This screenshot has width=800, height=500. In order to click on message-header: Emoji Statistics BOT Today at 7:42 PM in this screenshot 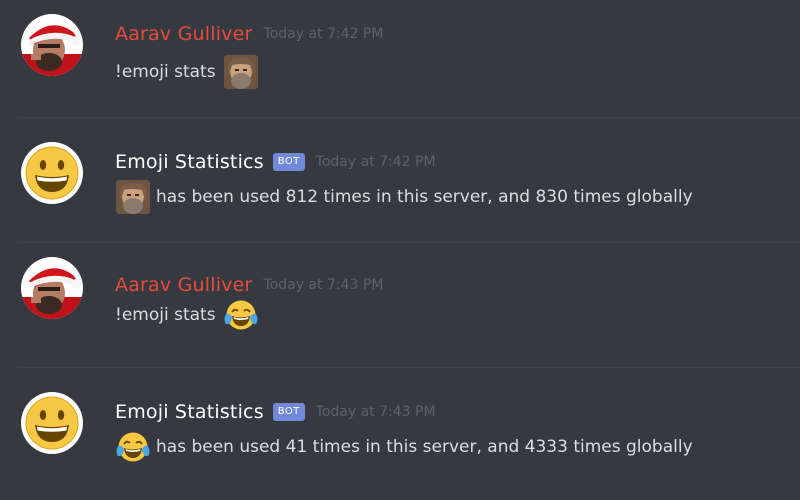, I will do `click(275, 162)`.